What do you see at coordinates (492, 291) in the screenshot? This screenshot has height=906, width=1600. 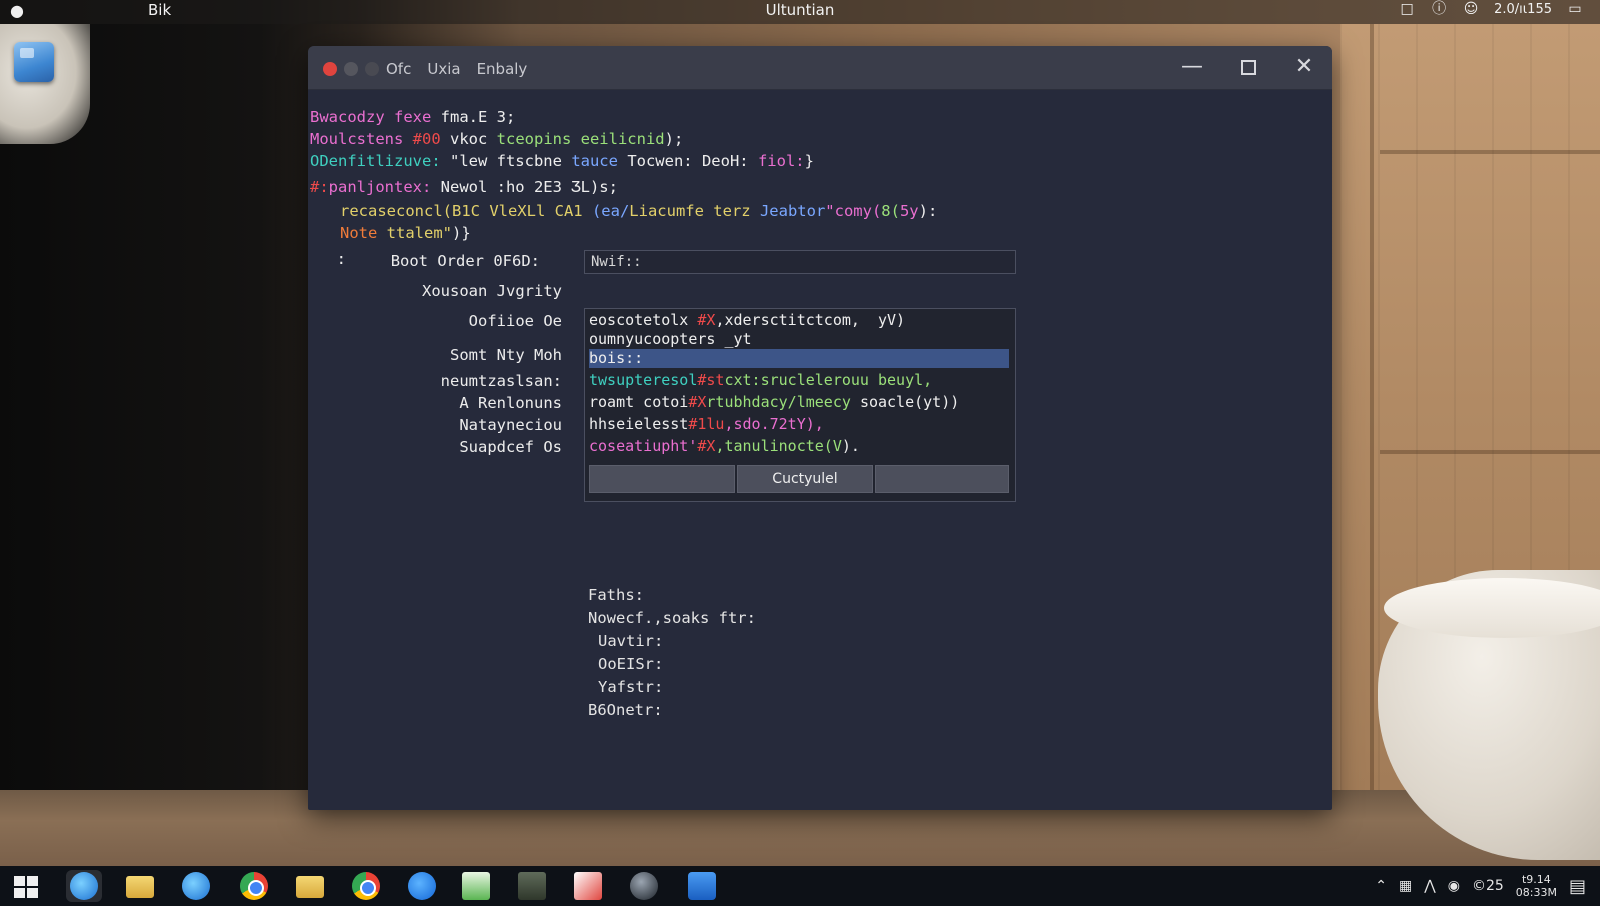 I see `setting-label: Xousoan Jvgrity` at bounding box center [492, 291].